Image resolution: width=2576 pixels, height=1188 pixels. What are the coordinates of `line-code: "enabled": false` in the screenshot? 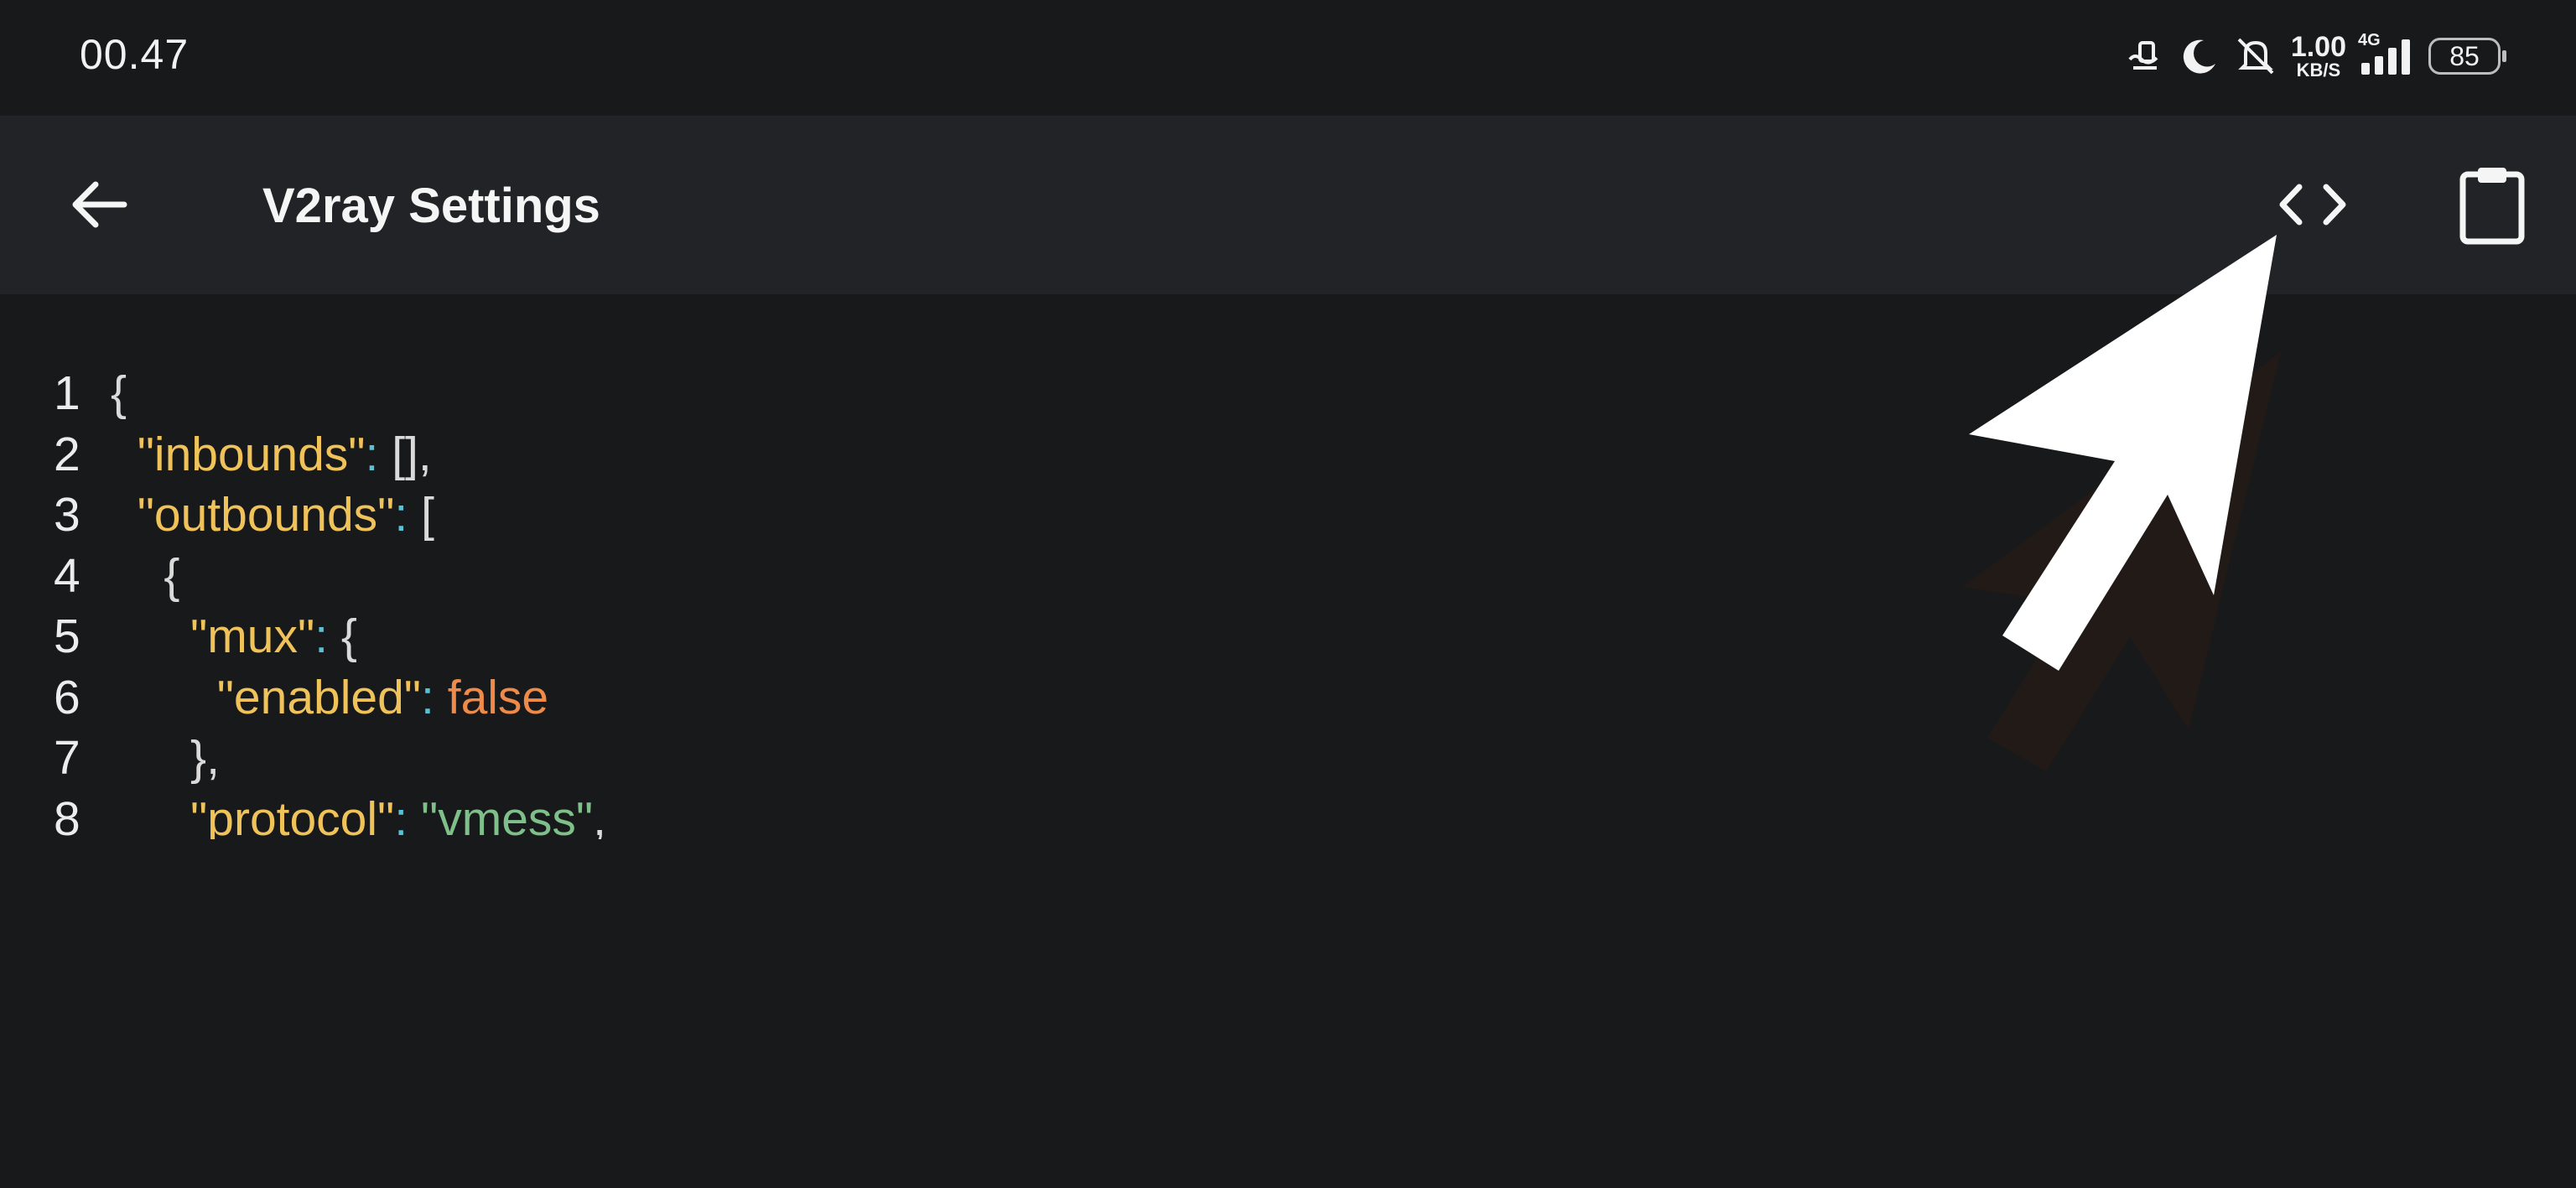 It's located at (329, 698).